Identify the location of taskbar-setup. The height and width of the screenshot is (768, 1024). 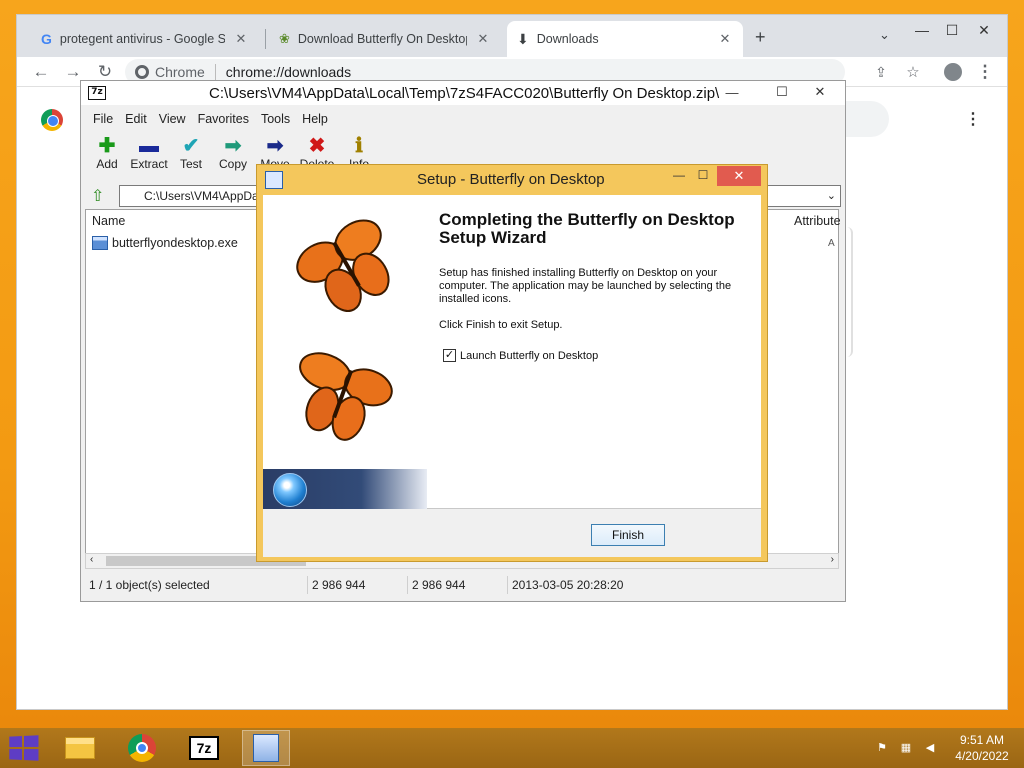
(266, 748).